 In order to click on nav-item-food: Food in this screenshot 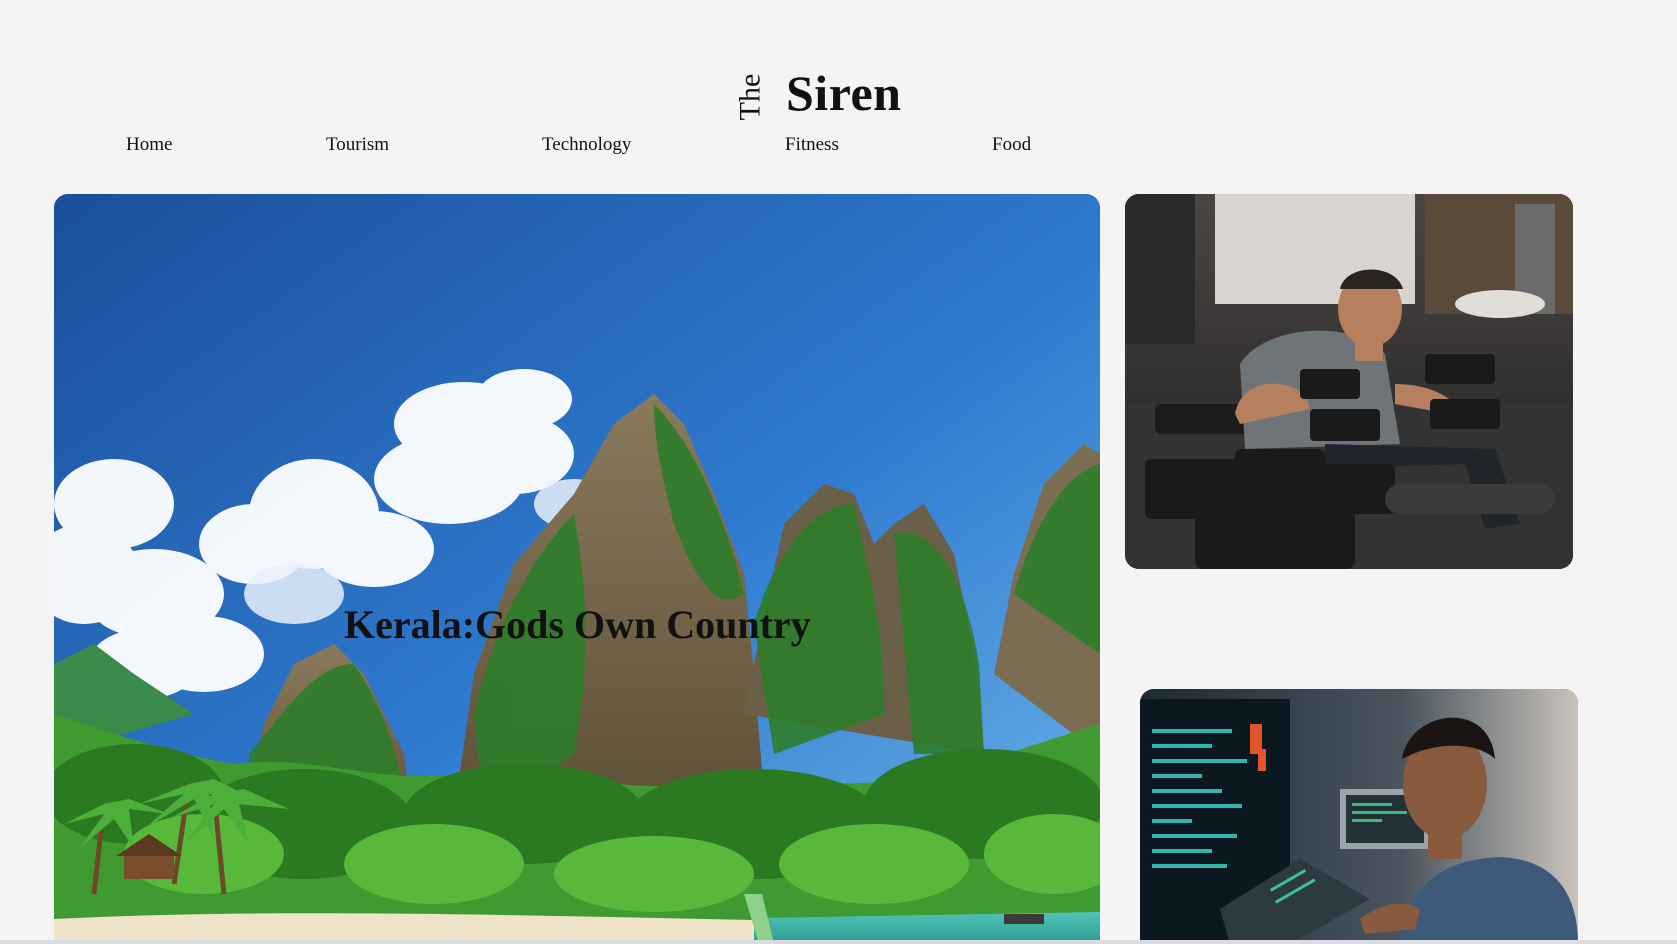, I will do `click(1011, 145)`.